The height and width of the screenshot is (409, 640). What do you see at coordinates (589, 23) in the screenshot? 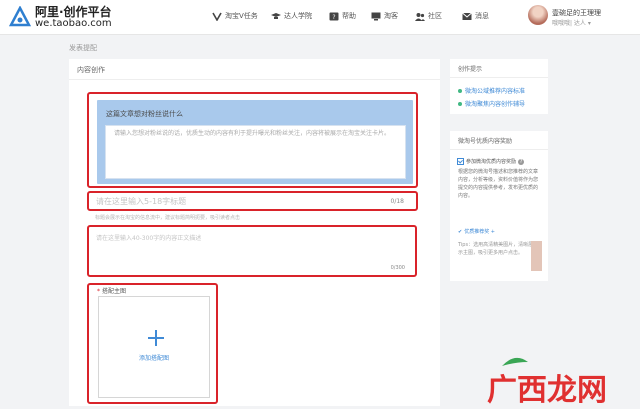
I see `chevron-down-icon: ▾` at bounding box center [589, 23].